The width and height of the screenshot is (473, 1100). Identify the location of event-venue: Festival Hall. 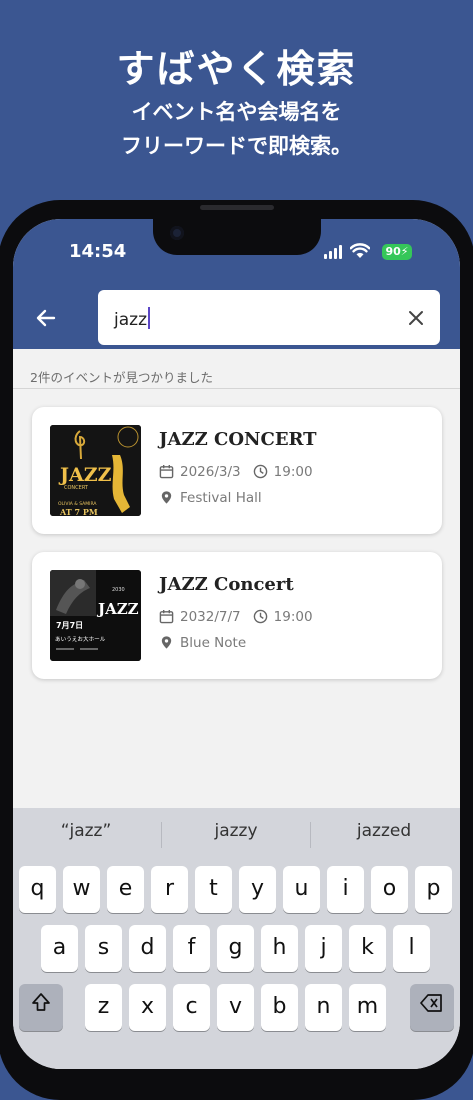
(221, 498).